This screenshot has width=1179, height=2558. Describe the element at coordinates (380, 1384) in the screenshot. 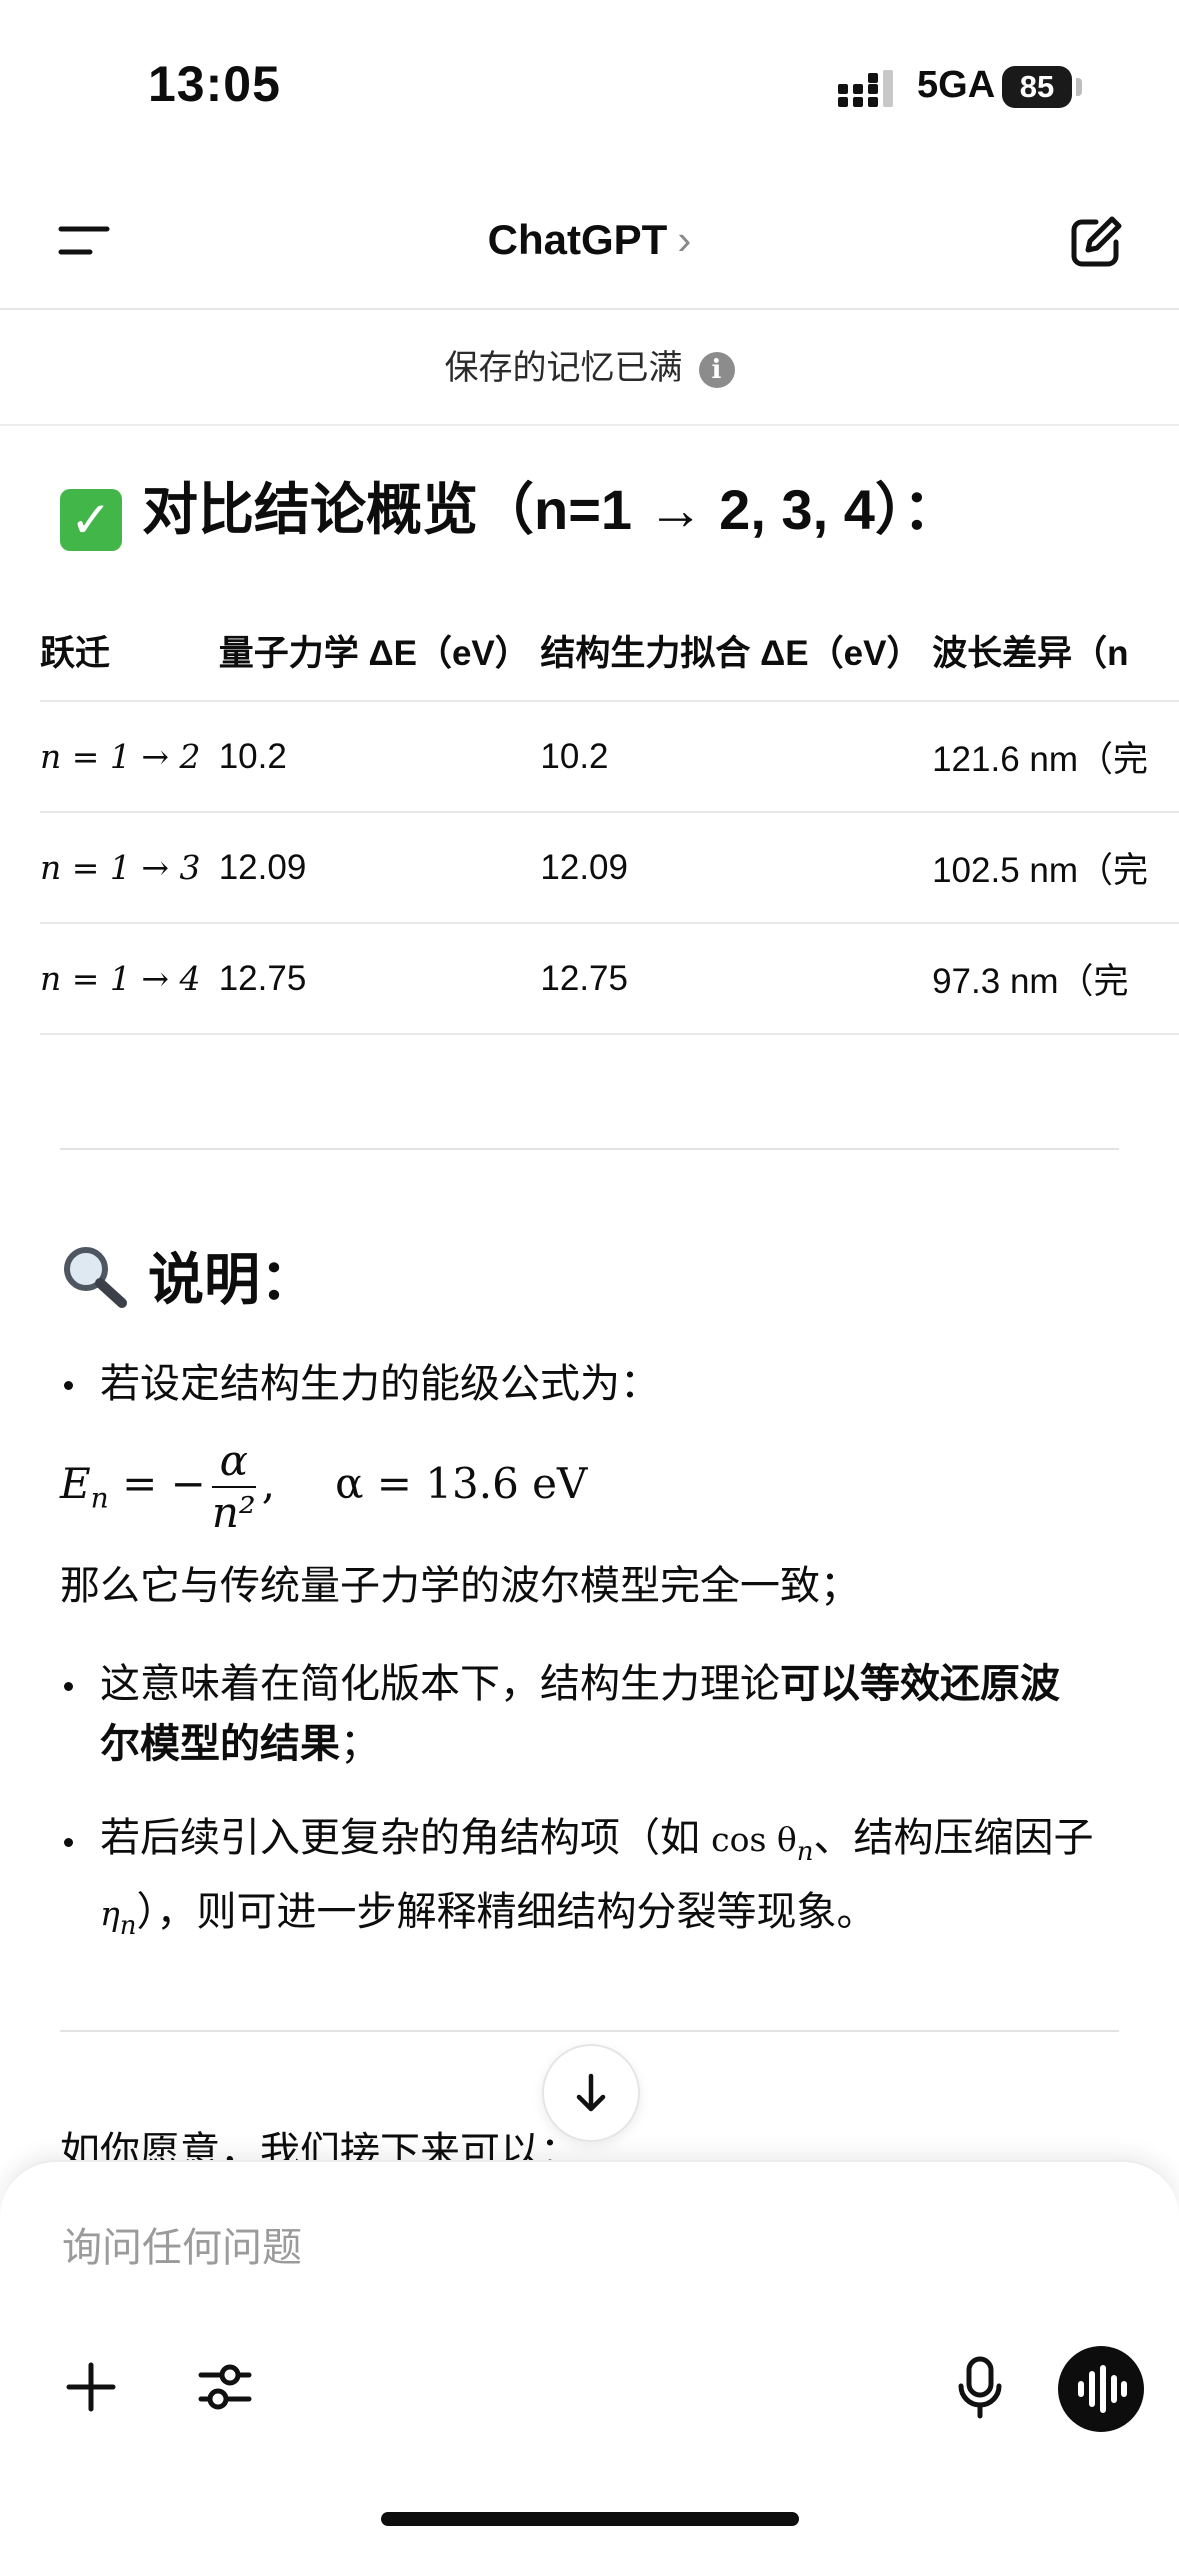

I see `bullet-text: 若设定结构生力的能级公式为：` at that location.